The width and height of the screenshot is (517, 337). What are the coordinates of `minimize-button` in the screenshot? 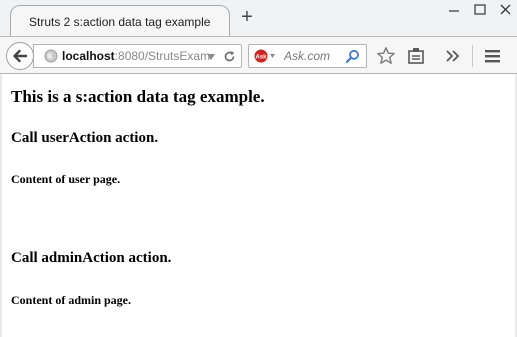 It's located at (454, 10).